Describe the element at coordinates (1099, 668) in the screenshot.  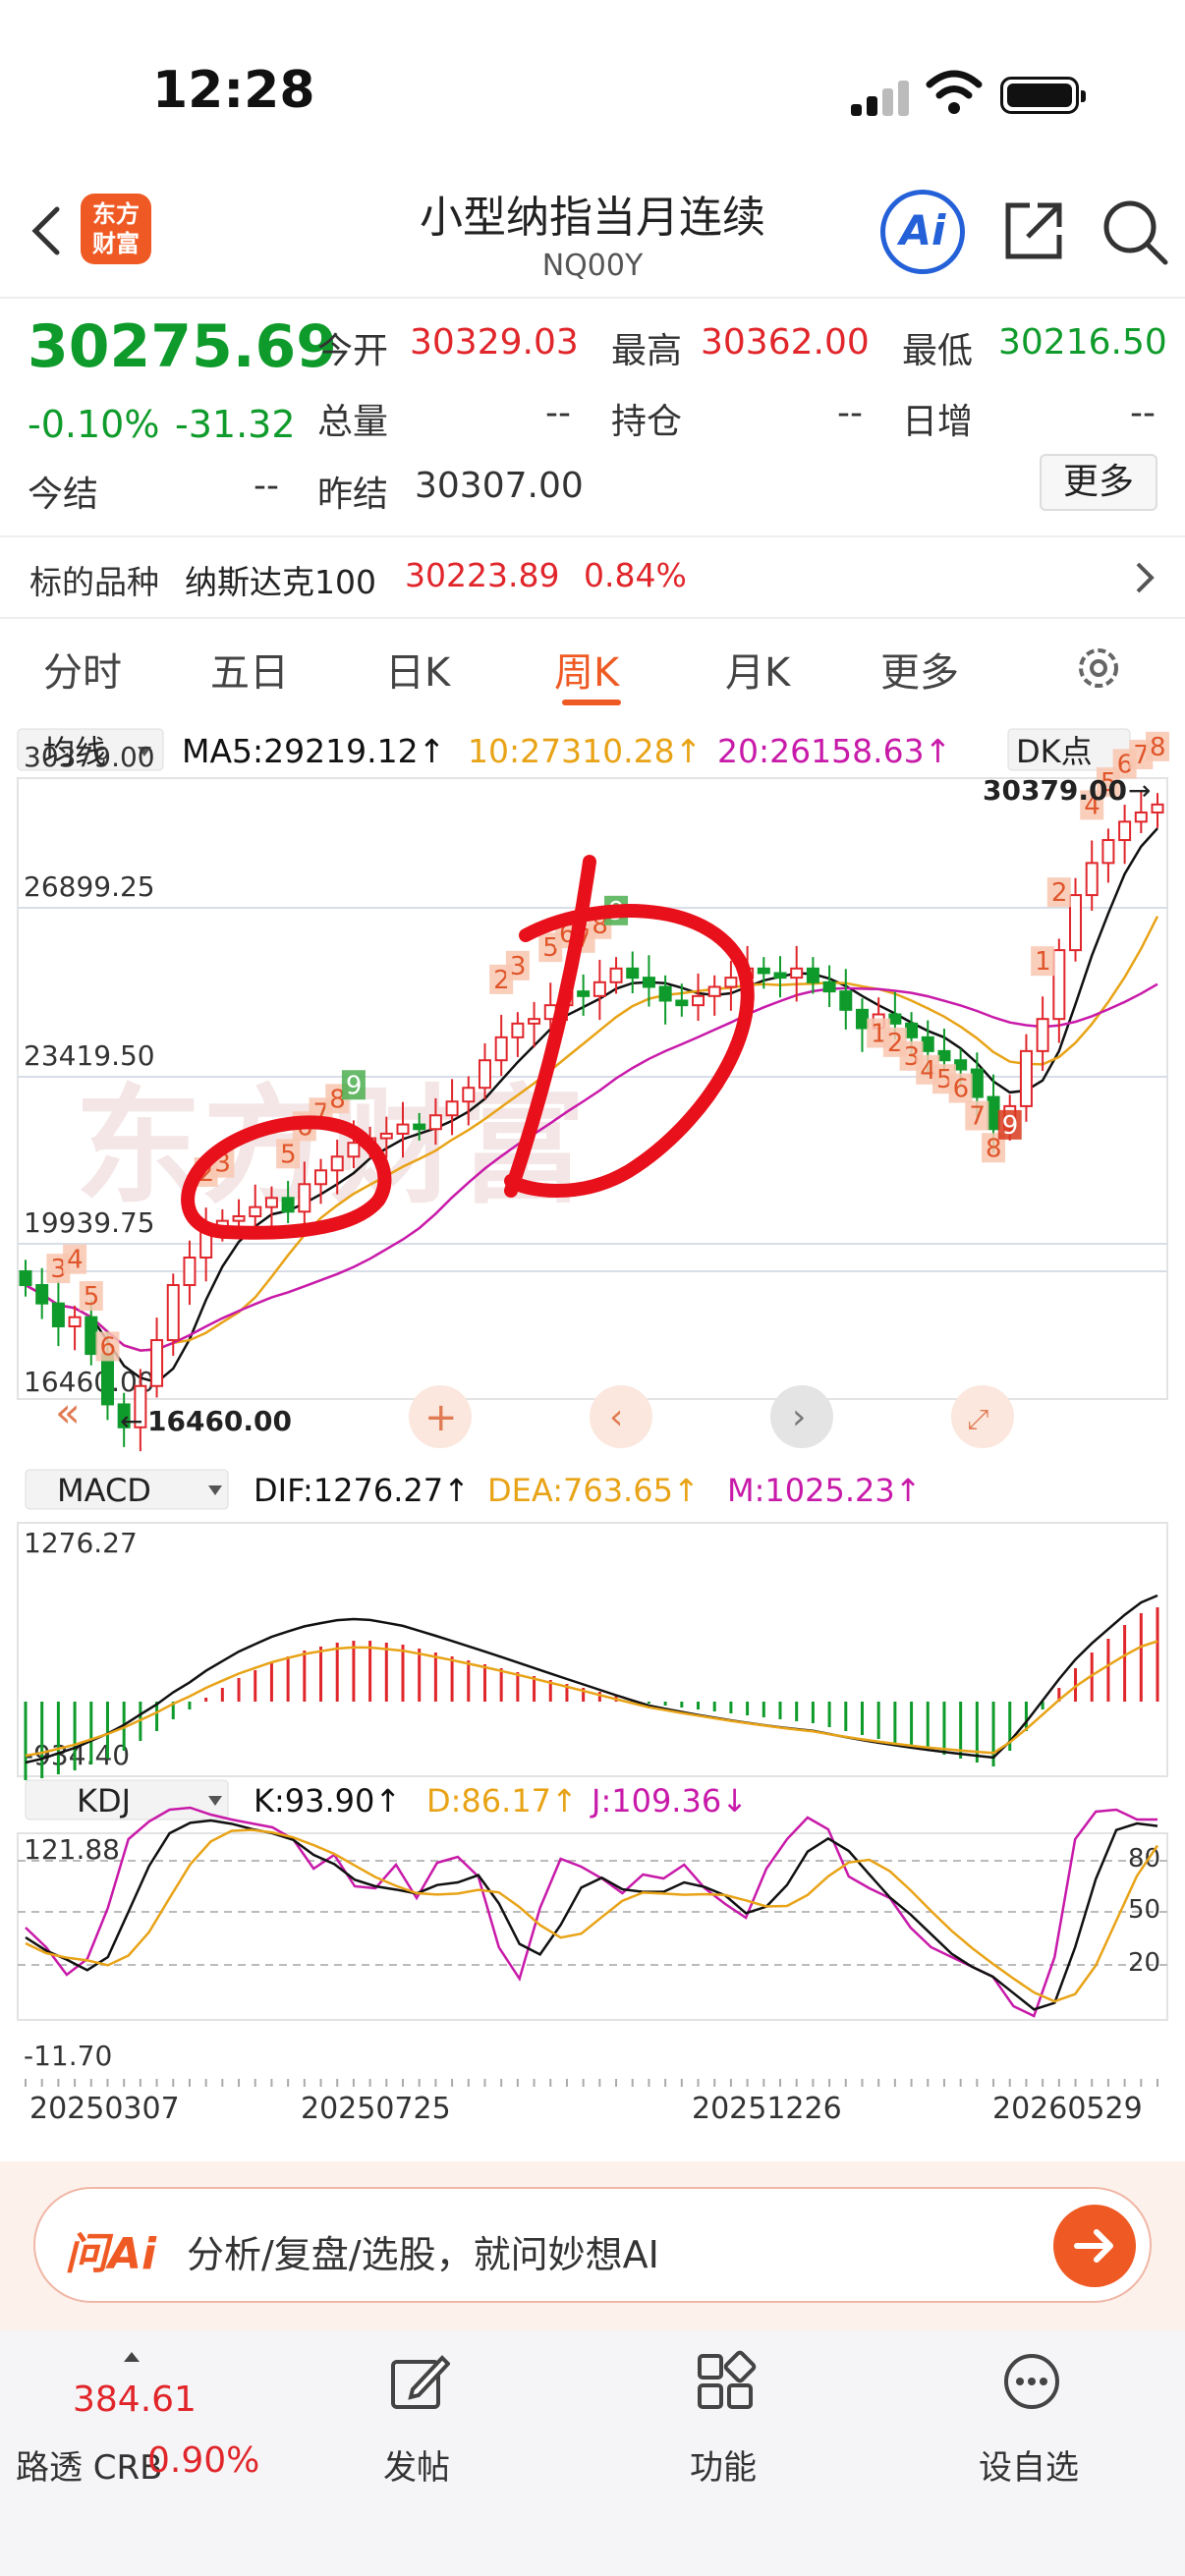
I see `gear-icon` at that location.